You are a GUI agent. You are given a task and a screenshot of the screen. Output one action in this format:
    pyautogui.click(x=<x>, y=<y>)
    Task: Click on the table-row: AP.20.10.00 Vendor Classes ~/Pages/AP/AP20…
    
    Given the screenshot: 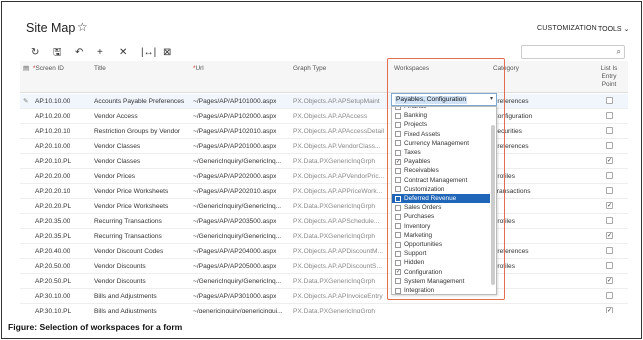 What is the action you would take?
    pyautogui.click(x=324, y=146)
    